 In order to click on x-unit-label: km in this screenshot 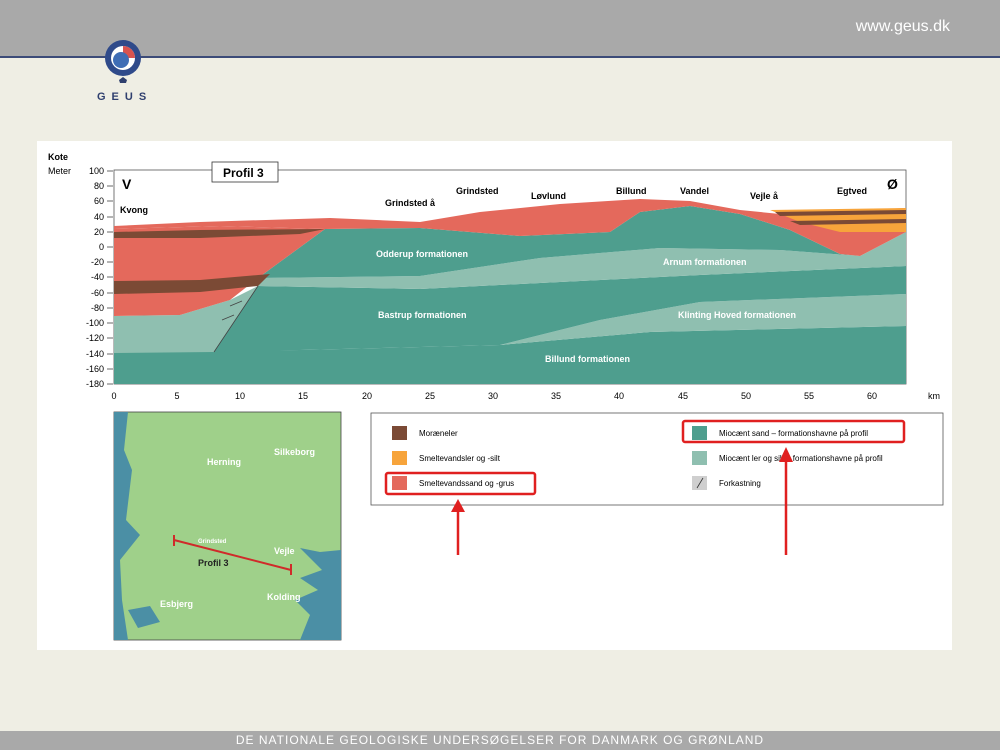, I will do `click(934, 396)`.